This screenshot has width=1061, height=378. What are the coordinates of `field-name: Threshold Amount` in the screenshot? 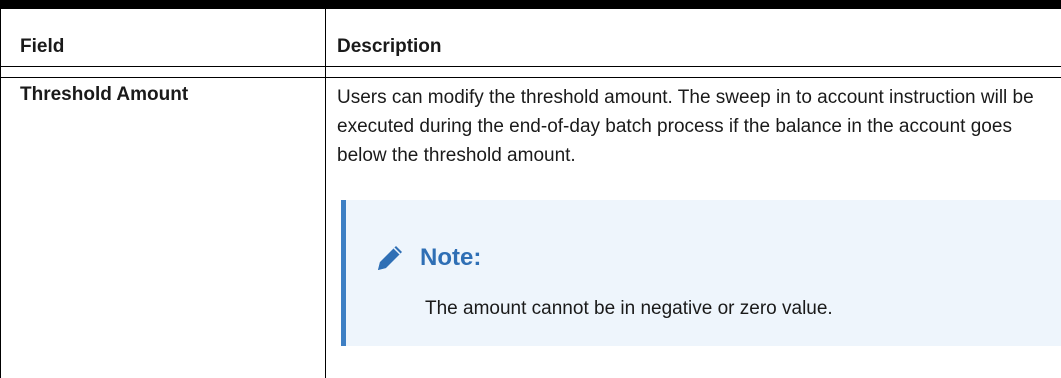 It's located at (104, 94).